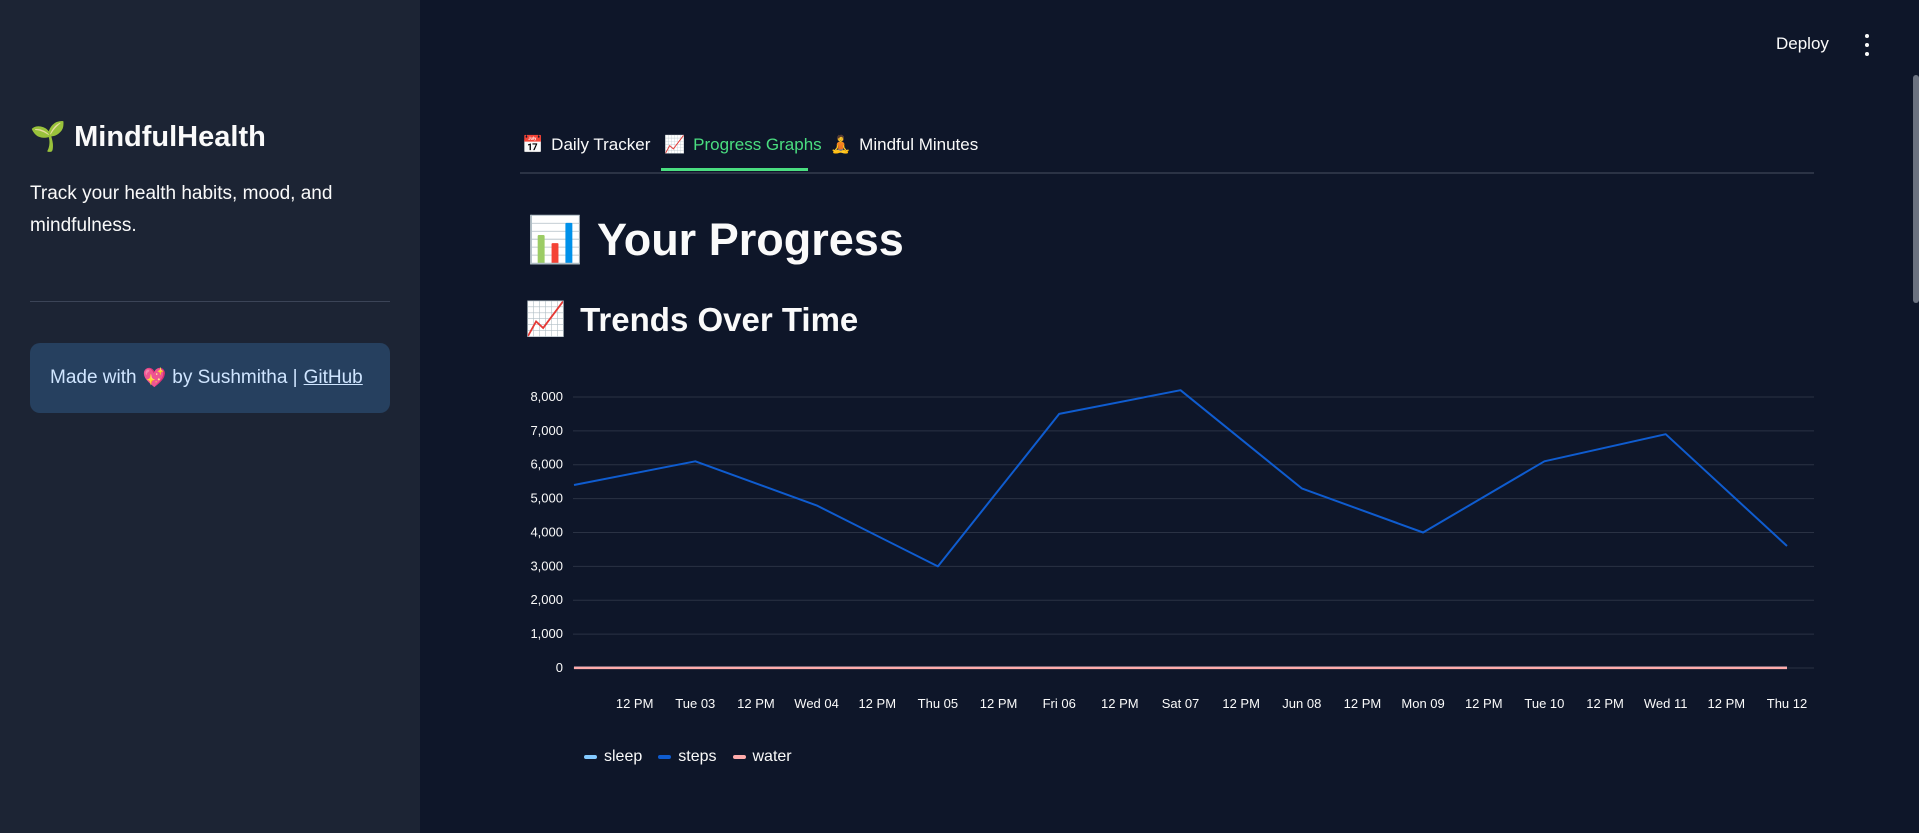 Image resolution: width=1919 pixels, height=833 pixels. I want to click on app-brand: 🌱 MindfulHealth, so click(148, 137).